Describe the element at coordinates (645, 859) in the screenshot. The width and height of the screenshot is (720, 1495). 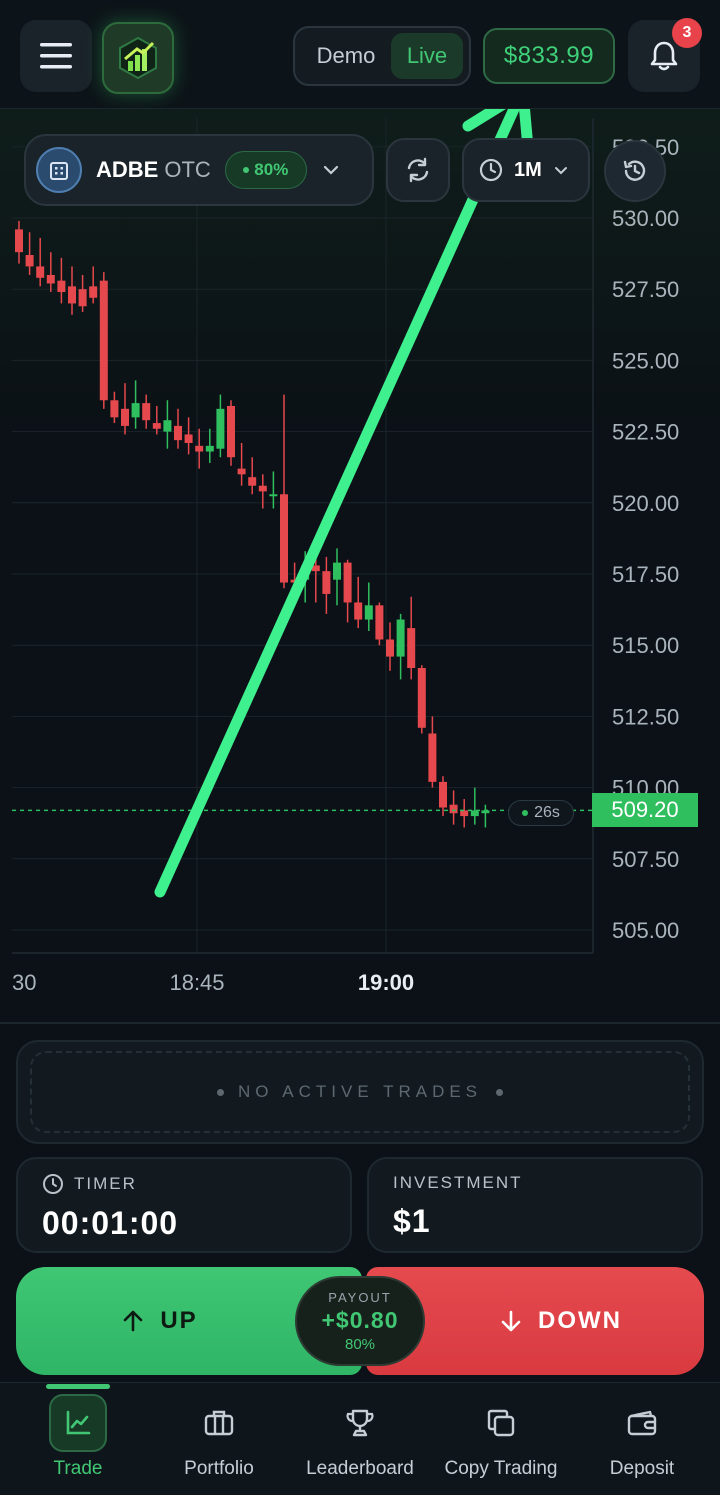
I see `y-tick-label: 507.50` at that location.